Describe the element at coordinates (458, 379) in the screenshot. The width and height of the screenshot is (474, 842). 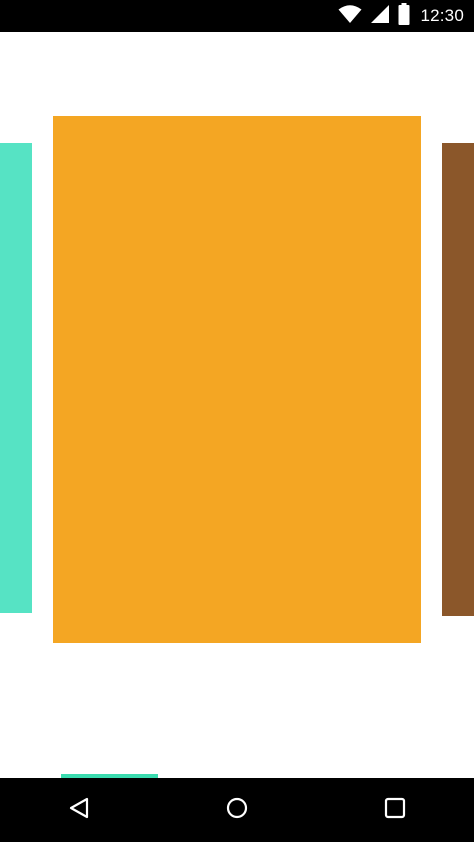
I see `page-card-next` at that location.